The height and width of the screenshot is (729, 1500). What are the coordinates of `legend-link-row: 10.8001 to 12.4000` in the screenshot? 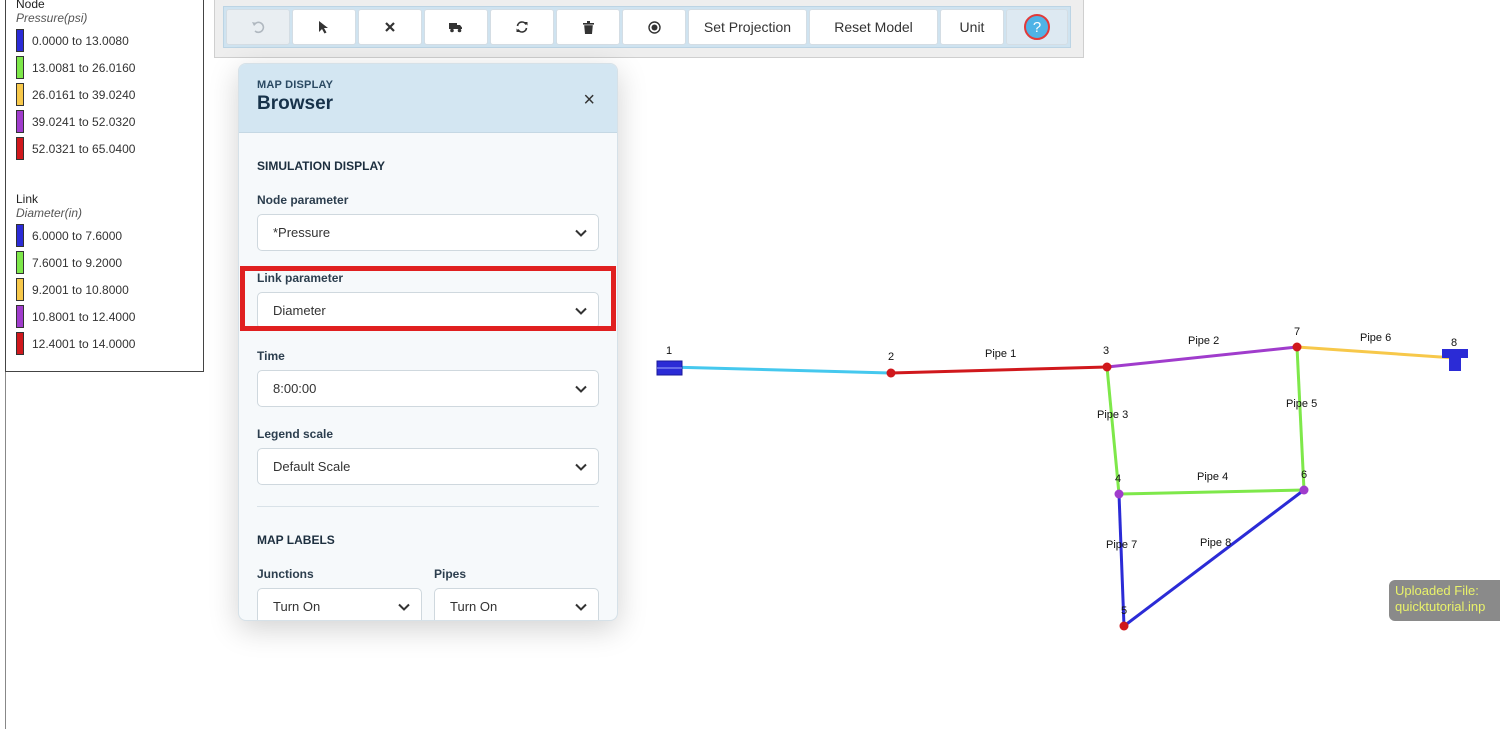 It's located at (109, 316).